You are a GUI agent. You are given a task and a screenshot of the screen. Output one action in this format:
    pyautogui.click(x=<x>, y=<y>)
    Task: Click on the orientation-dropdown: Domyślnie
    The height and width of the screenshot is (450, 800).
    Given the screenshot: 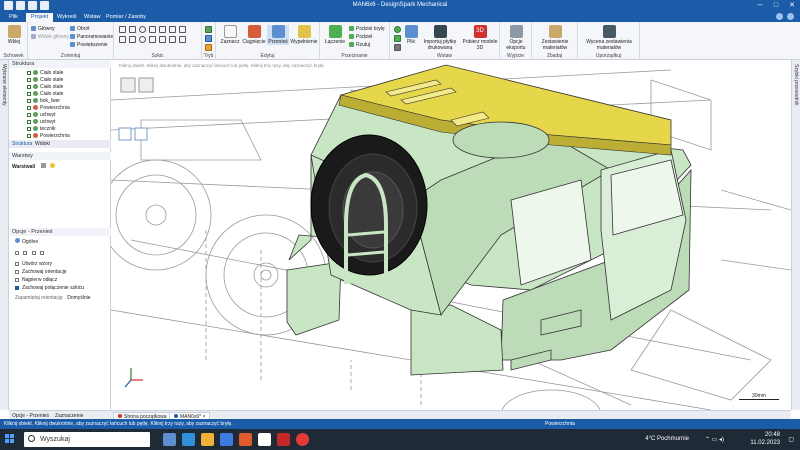 What is the action you would take?
    pyautogui.click(x=78, y=298)
    